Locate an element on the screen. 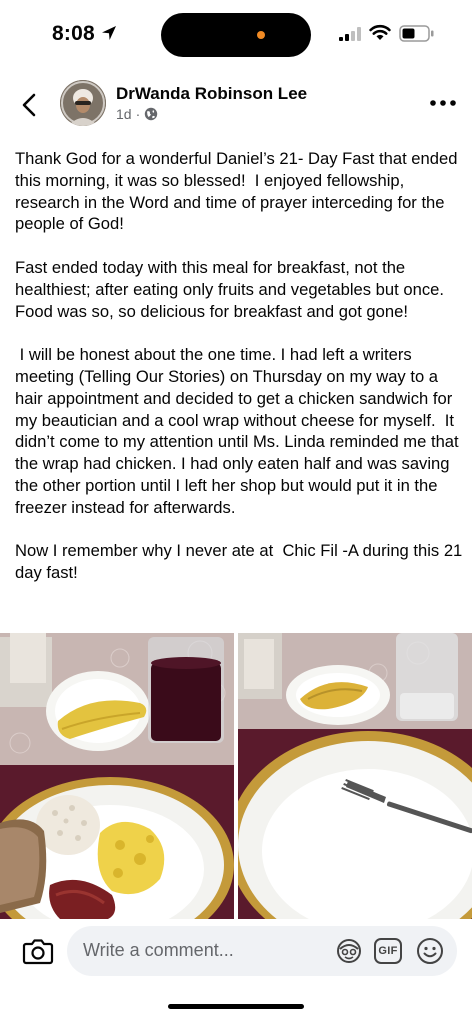  post-photo-breakfast is located at coordinates (117, 776).